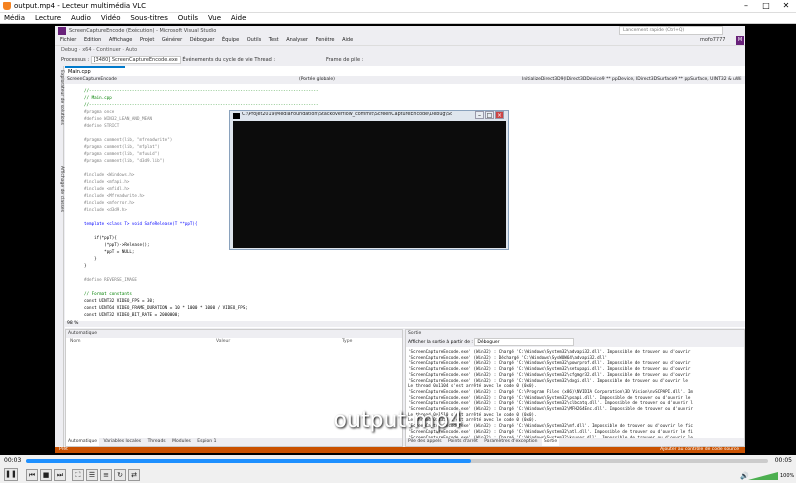 This screenshot has height=483, width=796. What do you see at coordinates (230, 40) in the screenshot?
I see `vs-menu-team: Équipe` at bounding box center [230, 40].